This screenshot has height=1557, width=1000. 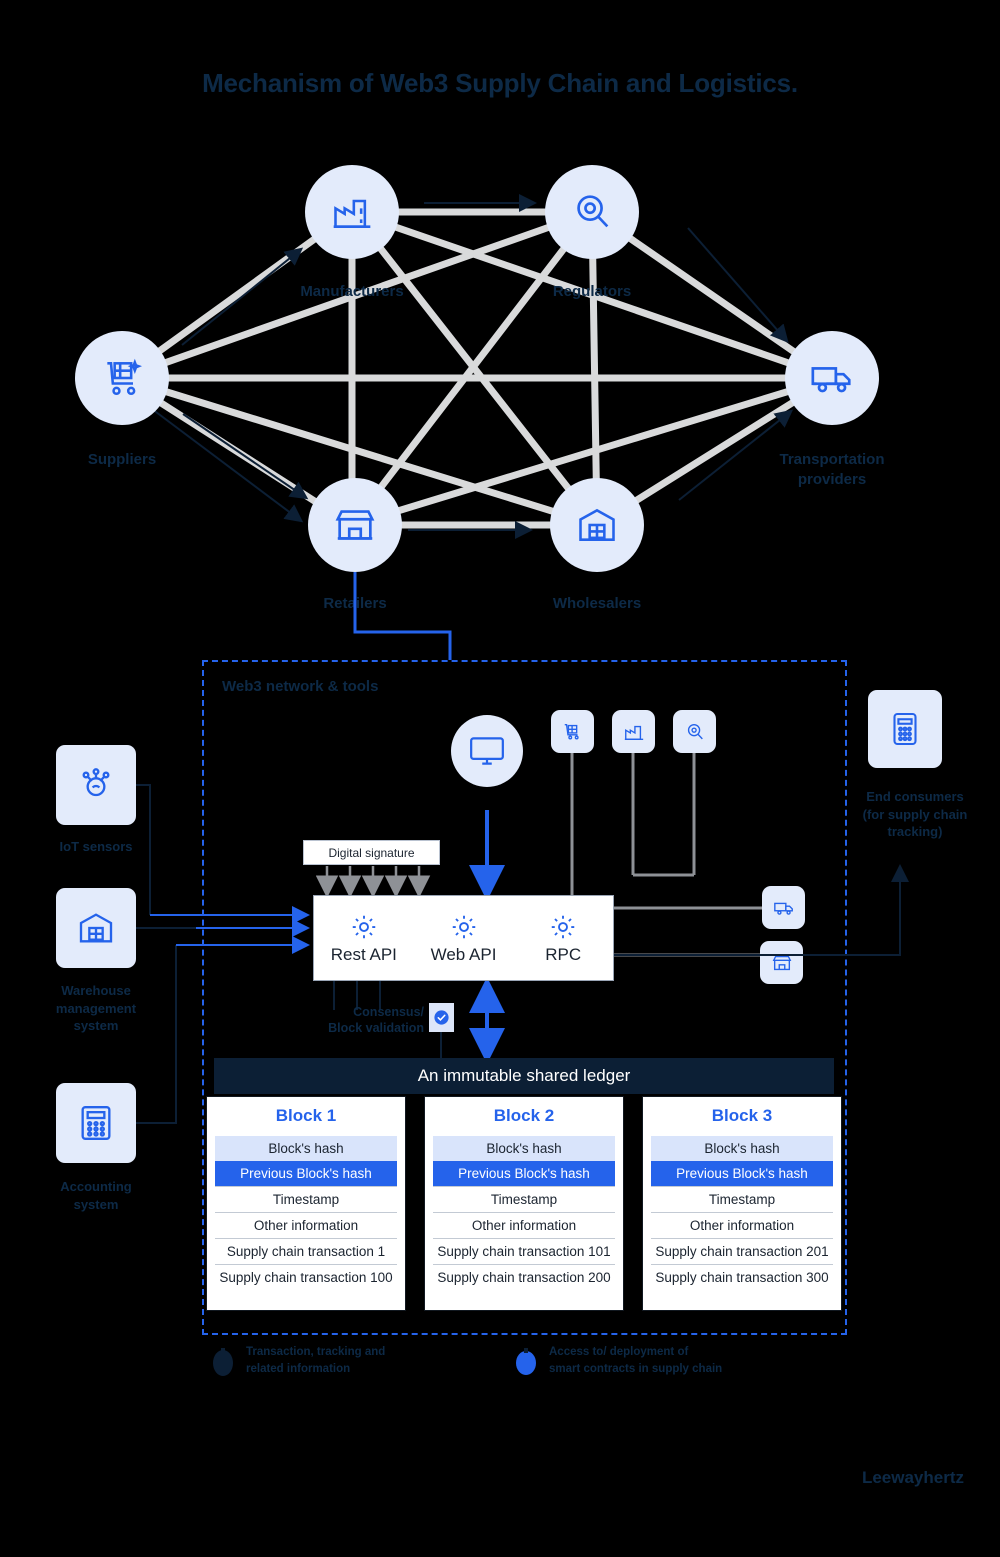 I want to click on node-regulators, so click(x=592, y=212).